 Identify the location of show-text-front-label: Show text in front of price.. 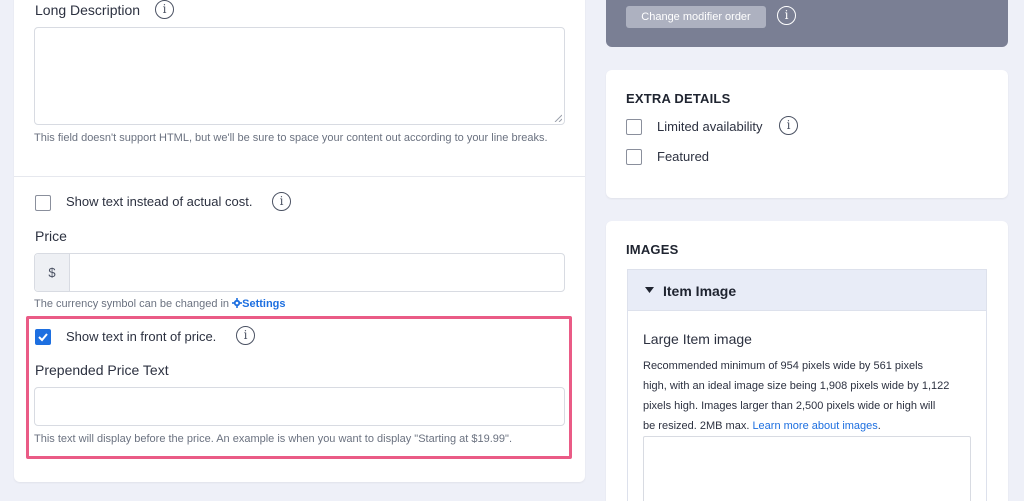
(141, 336).